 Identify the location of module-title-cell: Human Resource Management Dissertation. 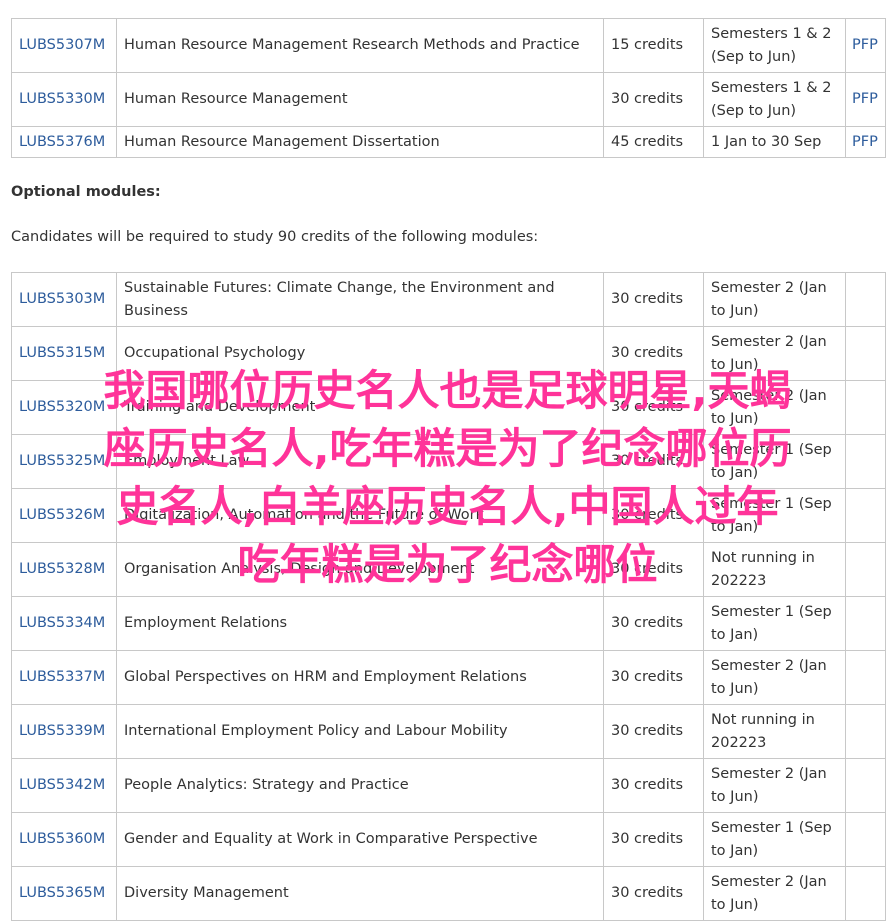
(360, 142).